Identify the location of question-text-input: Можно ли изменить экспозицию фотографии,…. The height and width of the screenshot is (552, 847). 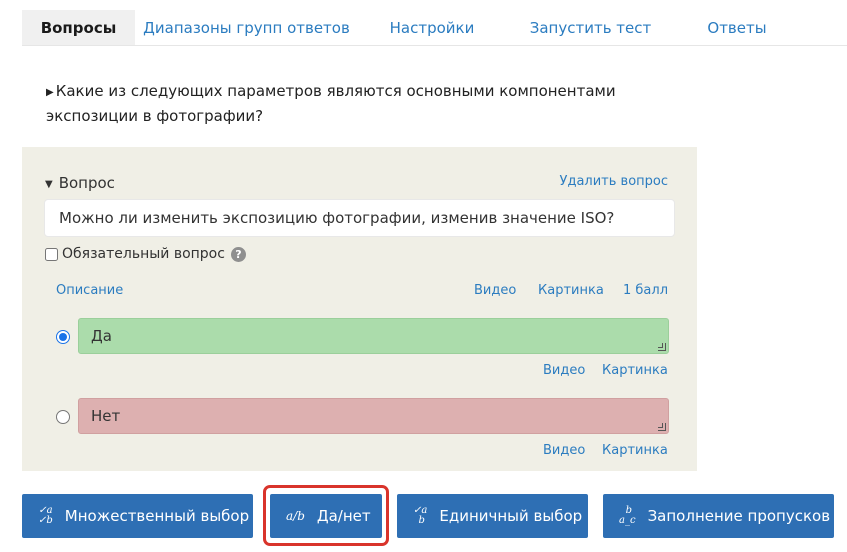
(359, 218).